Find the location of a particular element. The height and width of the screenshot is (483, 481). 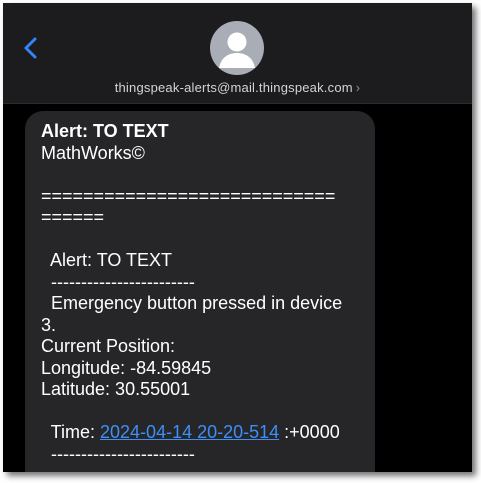

sender-email: thingspeak-alerts@mail.thingspeak.com is located at coordinates (233, 87).